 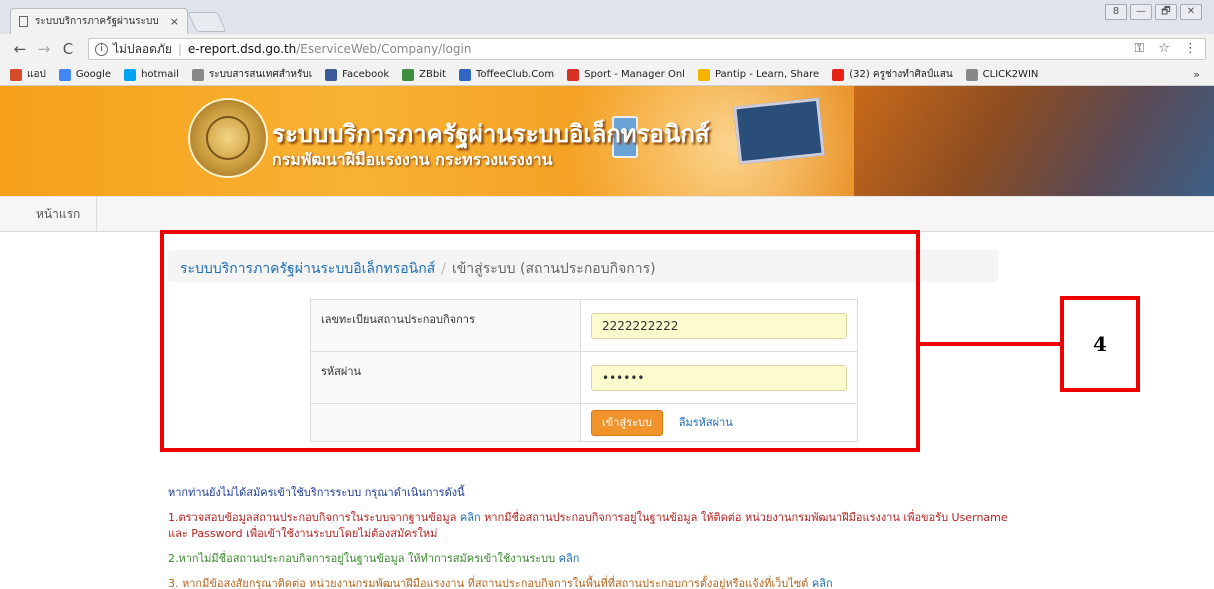 What do you see at coordinates (990, 344) in the screenshot?
I see `annotation-connector-line` at bounding box center [990, 344].